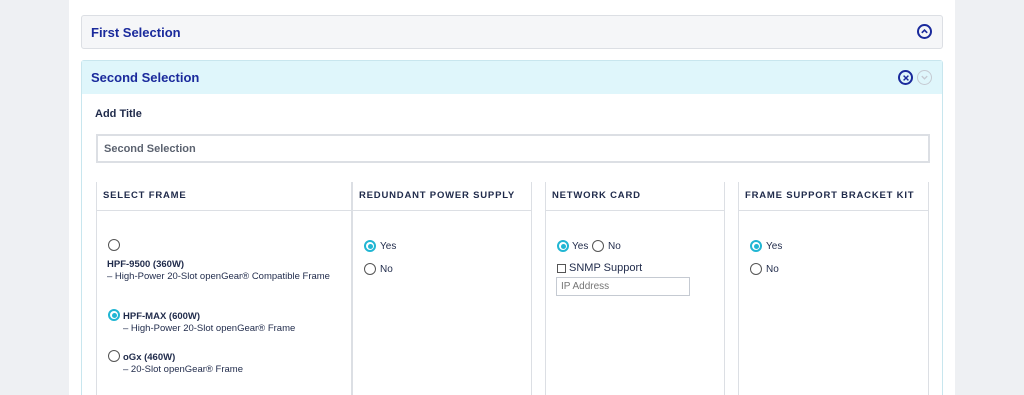 The image size is (1024, 395). I want to click on network-no-label: No, so click(614, 246).